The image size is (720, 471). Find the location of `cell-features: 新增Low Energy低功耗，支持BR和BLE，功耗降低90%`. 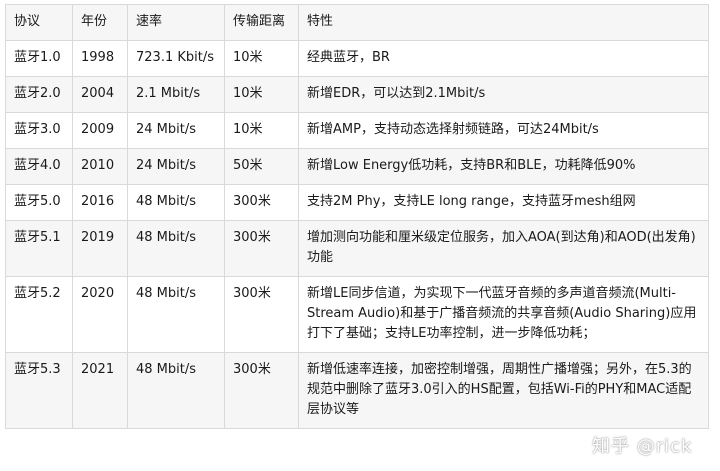

cell-features: 新增Low Energy低功耗，支持BR和BLE，功耗降低90% is located at coordinates (503, 166).